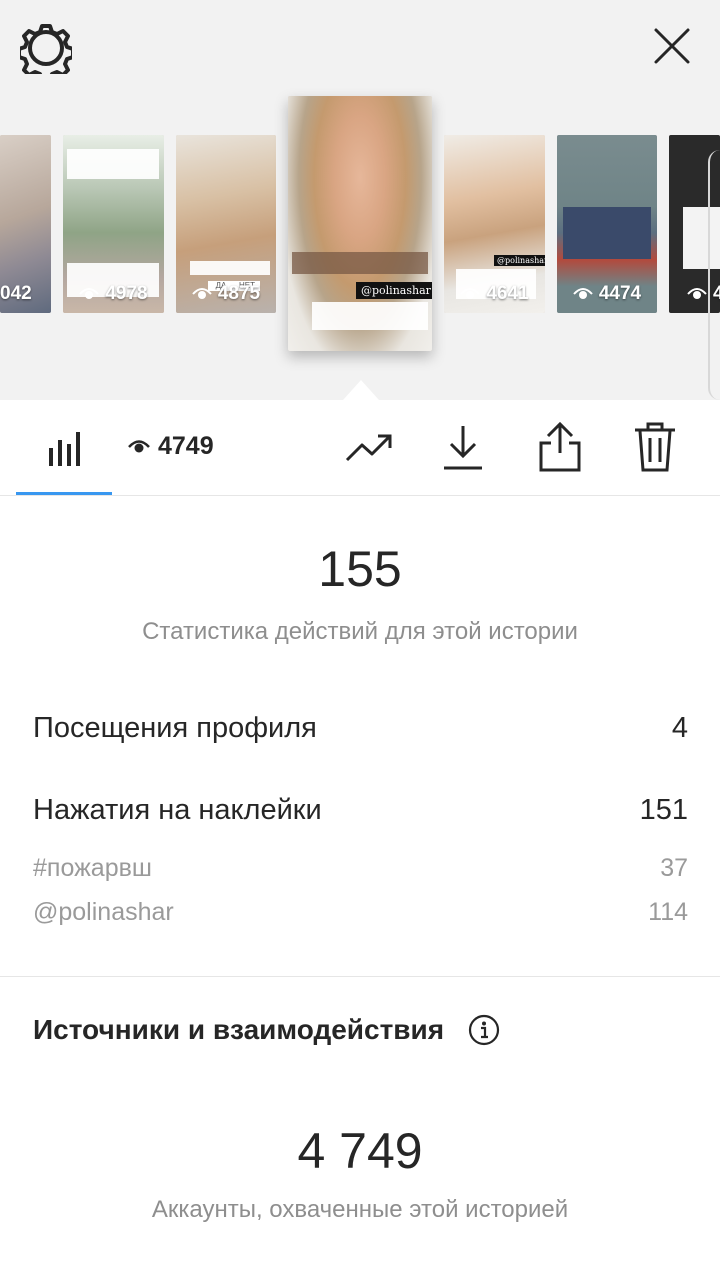  What do you see at coordinates (175, 728) in the screenshot?
I see `profile-visits-label: Посещения профиля` at bounding box center [175, 728].